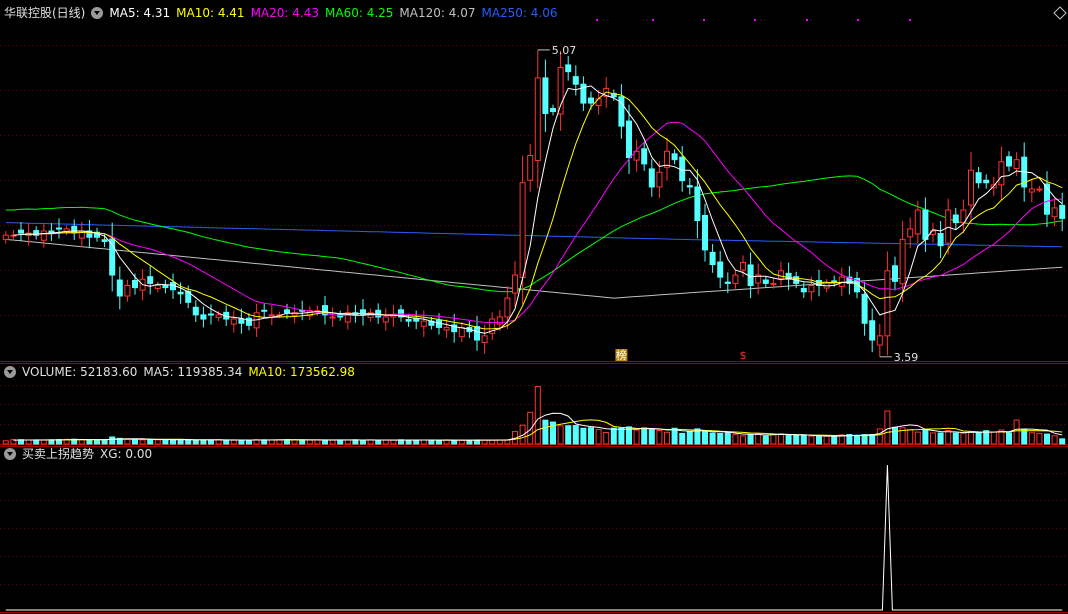 This screenshot has height=614, width=1068. Describe the element at coordinates (210, 13) in the screenshot. I see `legend-ma10: MA10: 4.41` at that location.